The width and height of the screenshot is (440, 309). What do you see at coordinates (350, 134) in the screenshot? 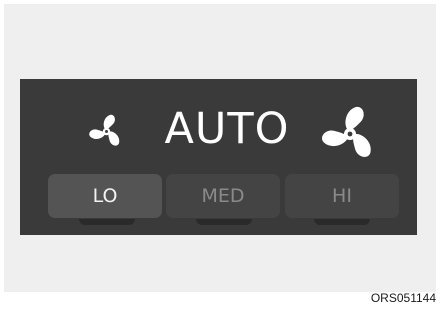
I see `fan-high-icon` at bounding box center [350, 134].